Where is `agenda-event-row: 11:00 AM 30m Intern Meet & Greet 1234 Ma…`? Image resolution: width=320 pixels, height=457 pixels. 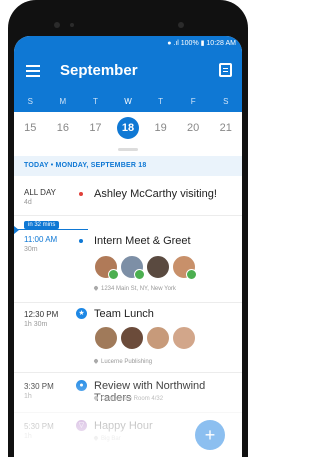
agenda-event-row: 11:00 AM 30m Intern Meet & Greet 1234 Ma… is located at coordinates (128, 267).